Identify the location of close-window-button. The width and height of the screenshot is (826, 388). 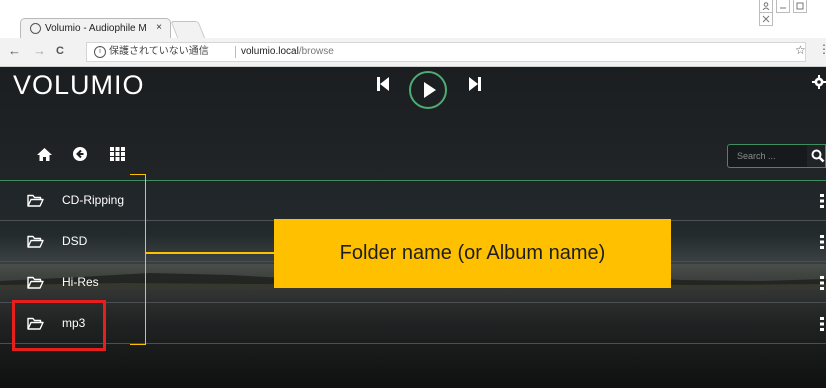
(766, 19).